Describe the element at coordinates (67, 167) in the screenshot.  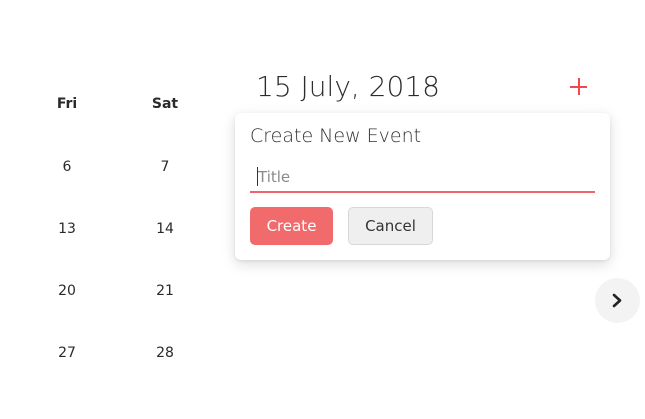
I see `day-cell: 6` at that location.